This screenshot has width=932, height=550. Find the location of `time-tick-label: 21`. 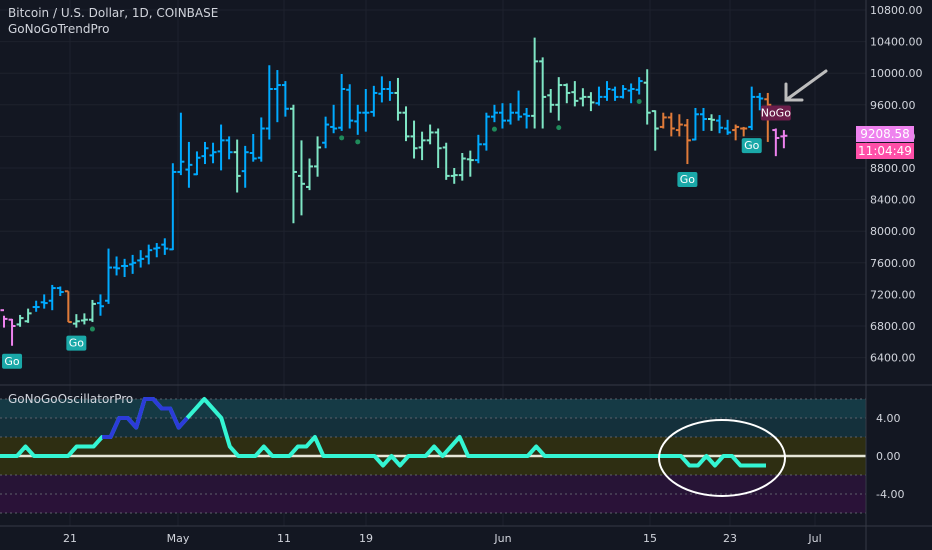

time-tick-label: 21 is located at coordinates (70, 538).